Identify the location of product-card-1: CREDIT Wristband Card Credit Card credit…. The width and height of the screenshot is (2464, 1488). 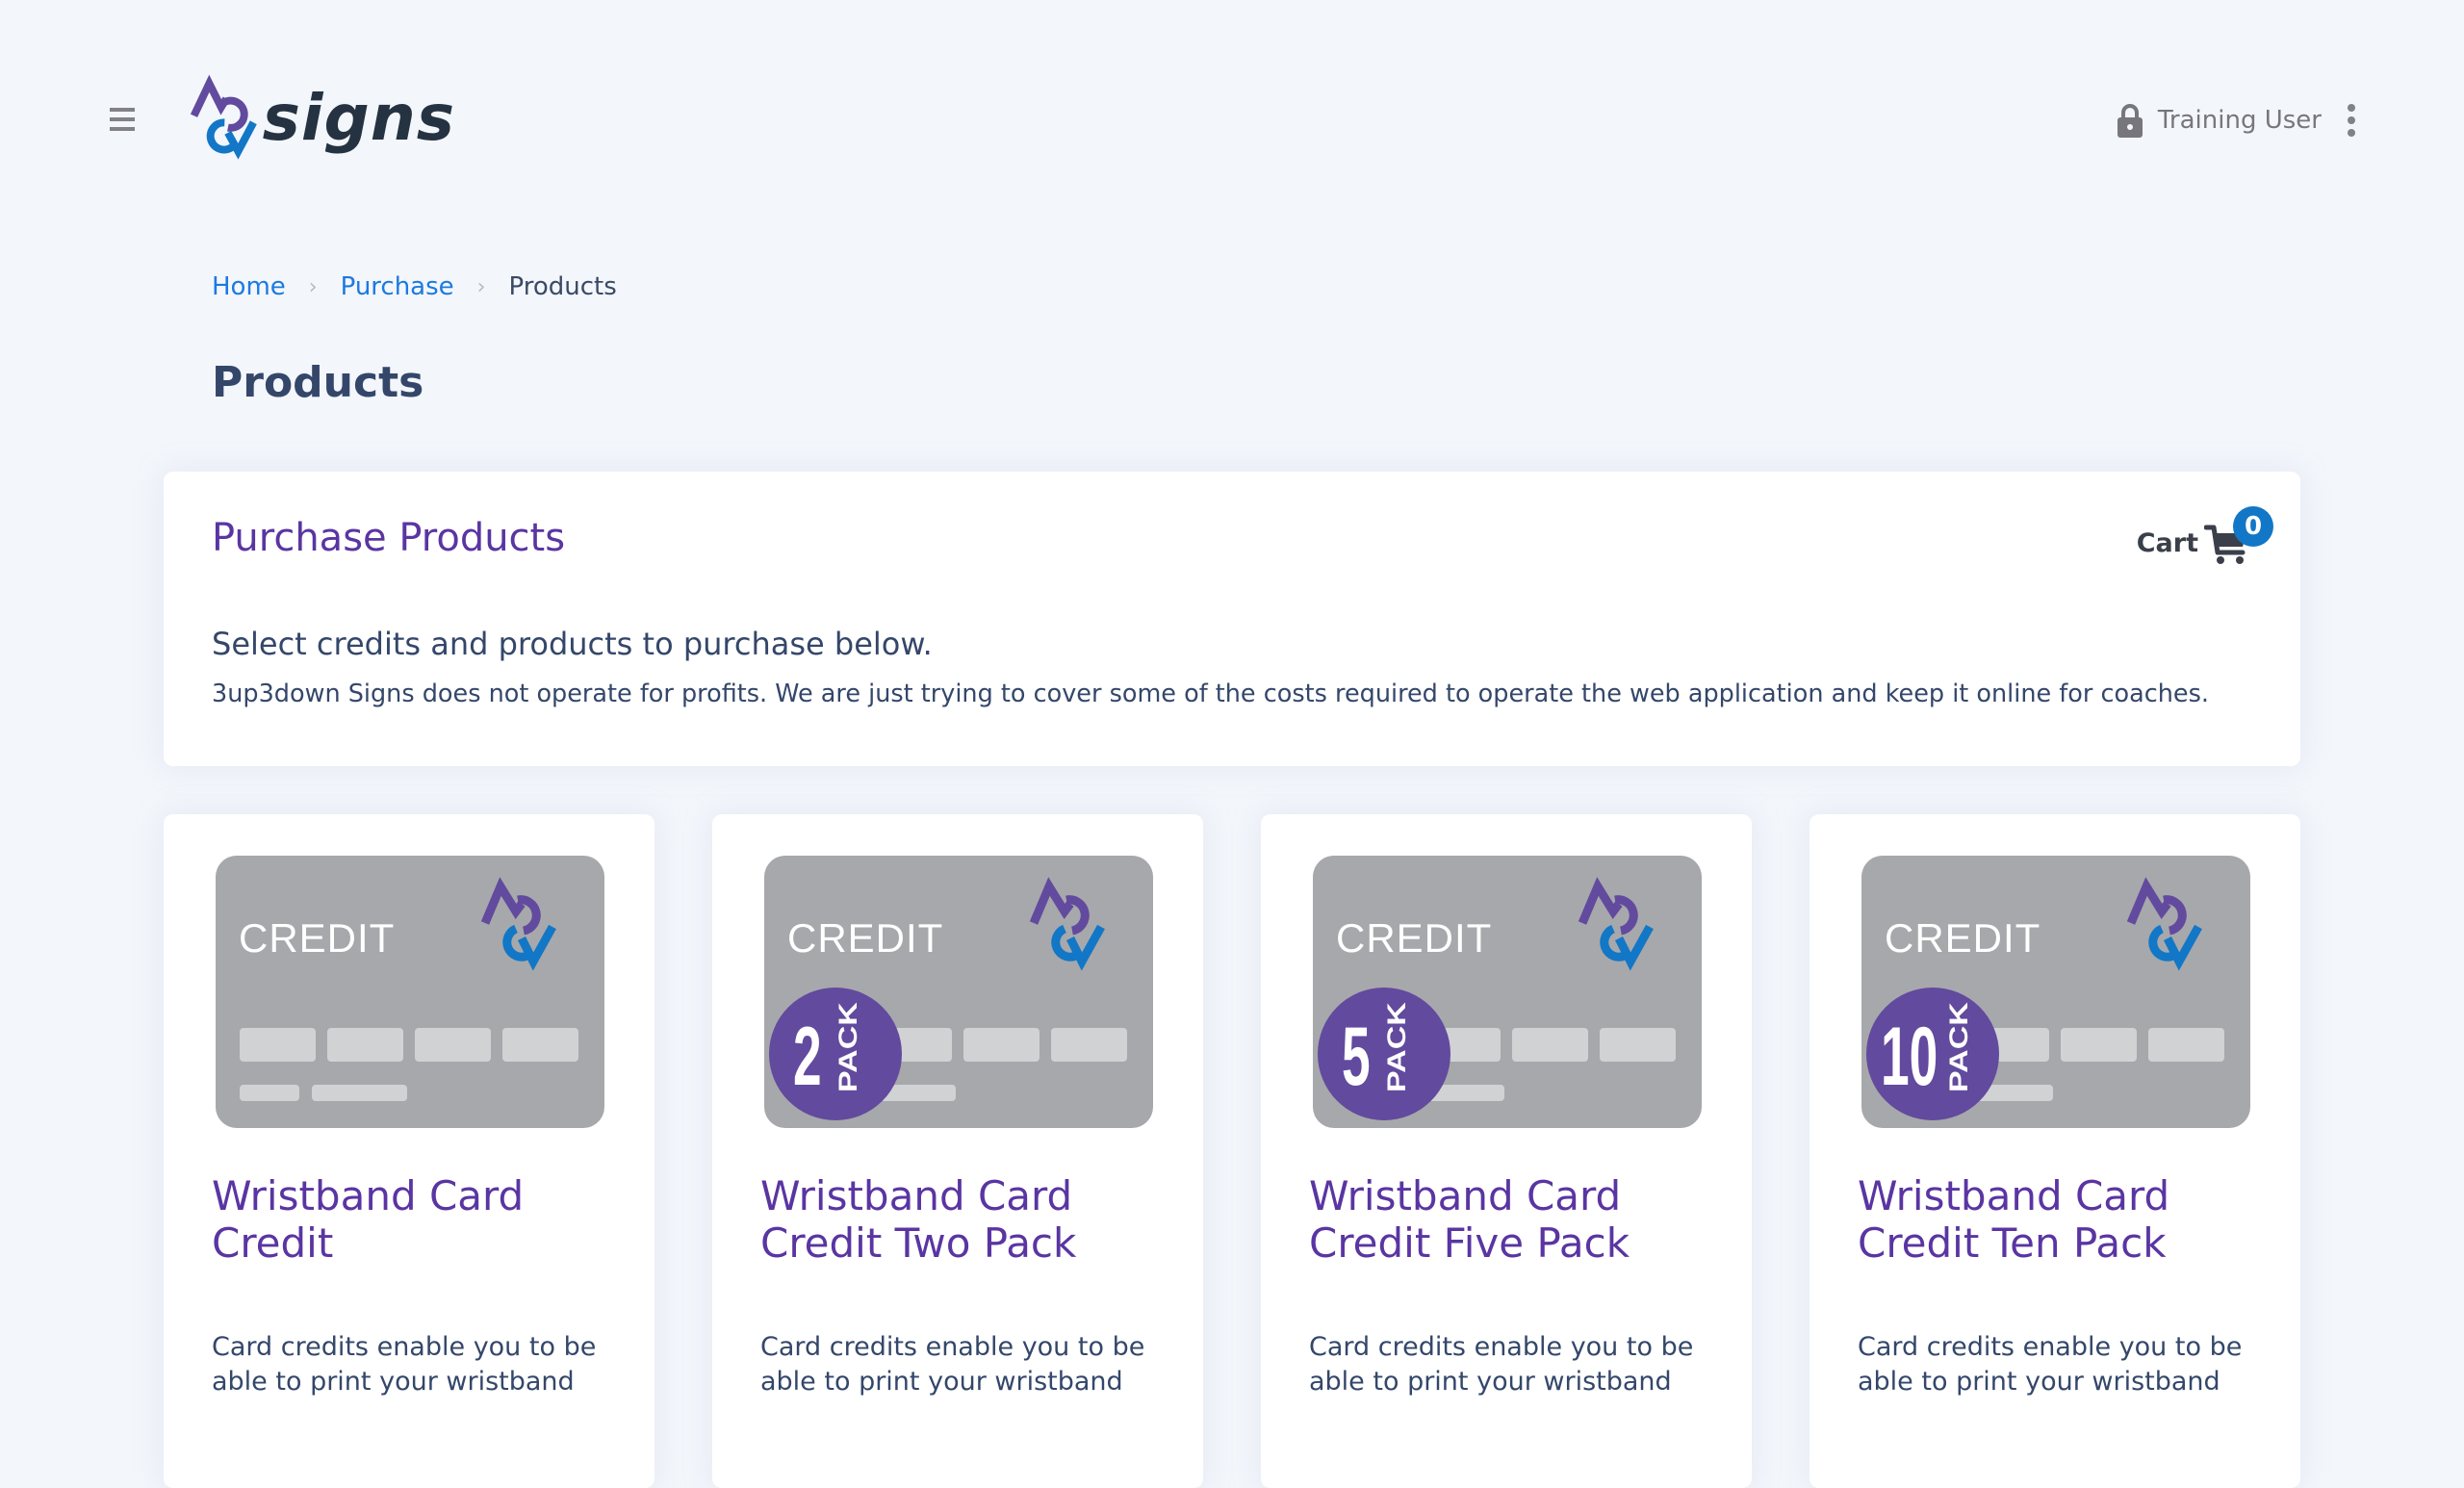
(409, 1151).